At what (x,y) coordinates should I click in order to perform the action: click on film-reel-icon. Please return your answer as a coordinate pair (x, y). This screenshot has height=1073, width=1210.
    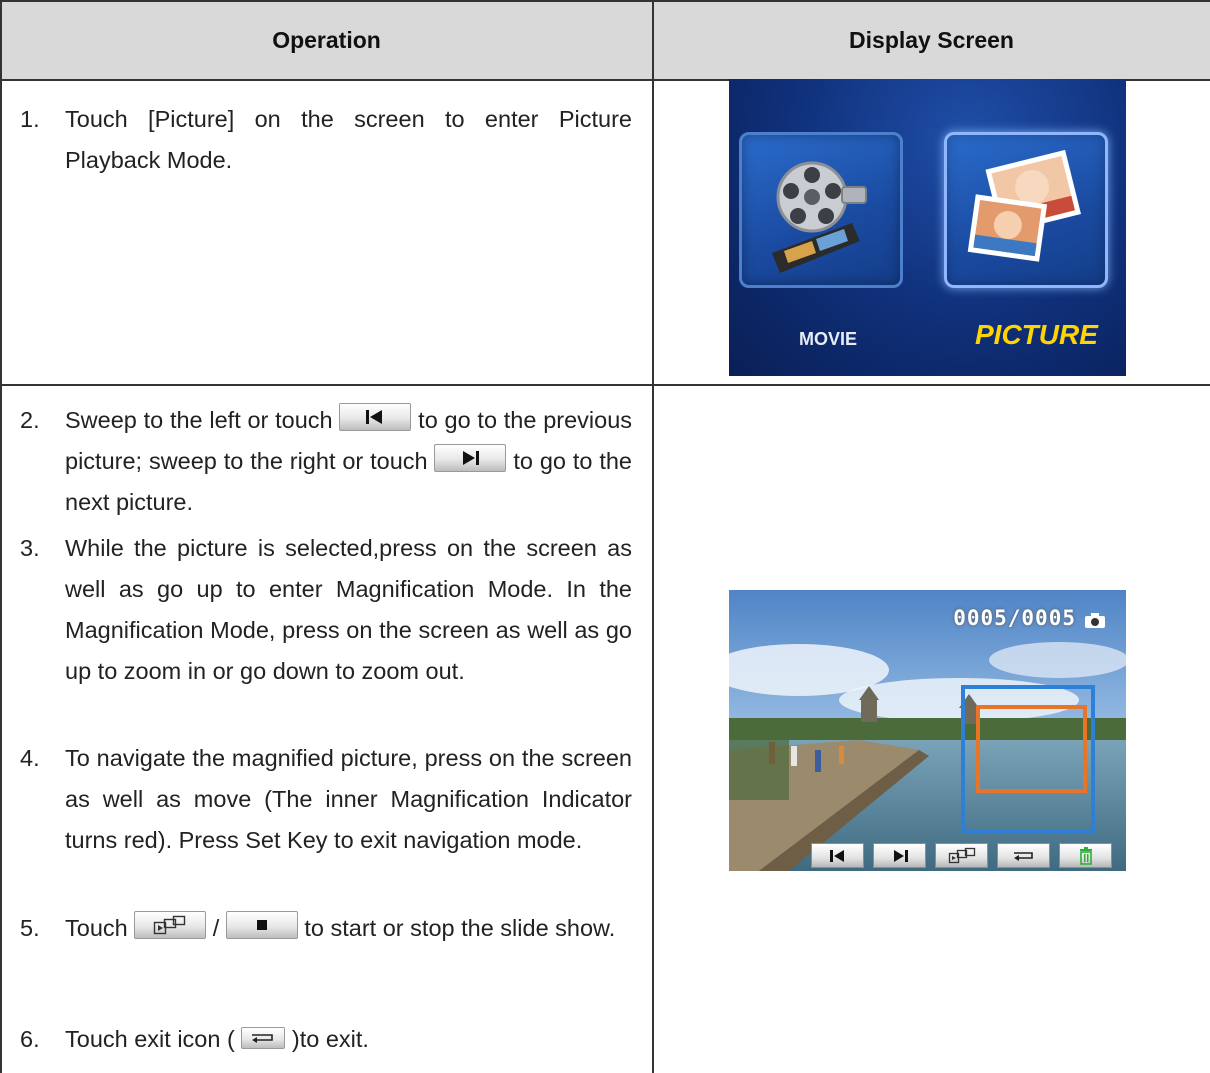
    Looking at the image, I should click on (819, 217).